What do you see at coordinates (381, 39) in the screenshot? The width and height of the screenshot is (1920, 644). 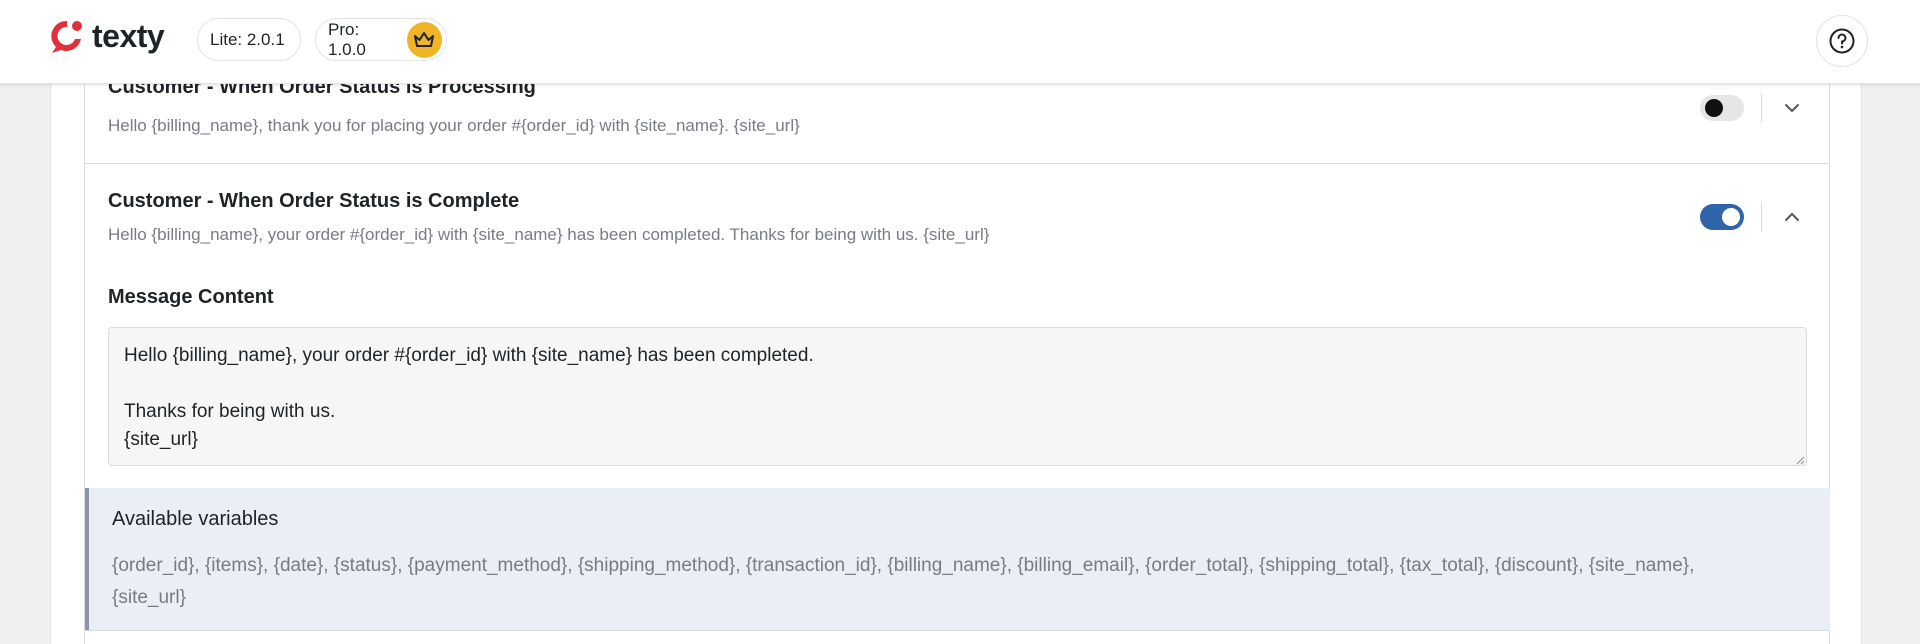 I see `pro-version-badge: Pro: 1.0.0` at bounding box center [381, 39].